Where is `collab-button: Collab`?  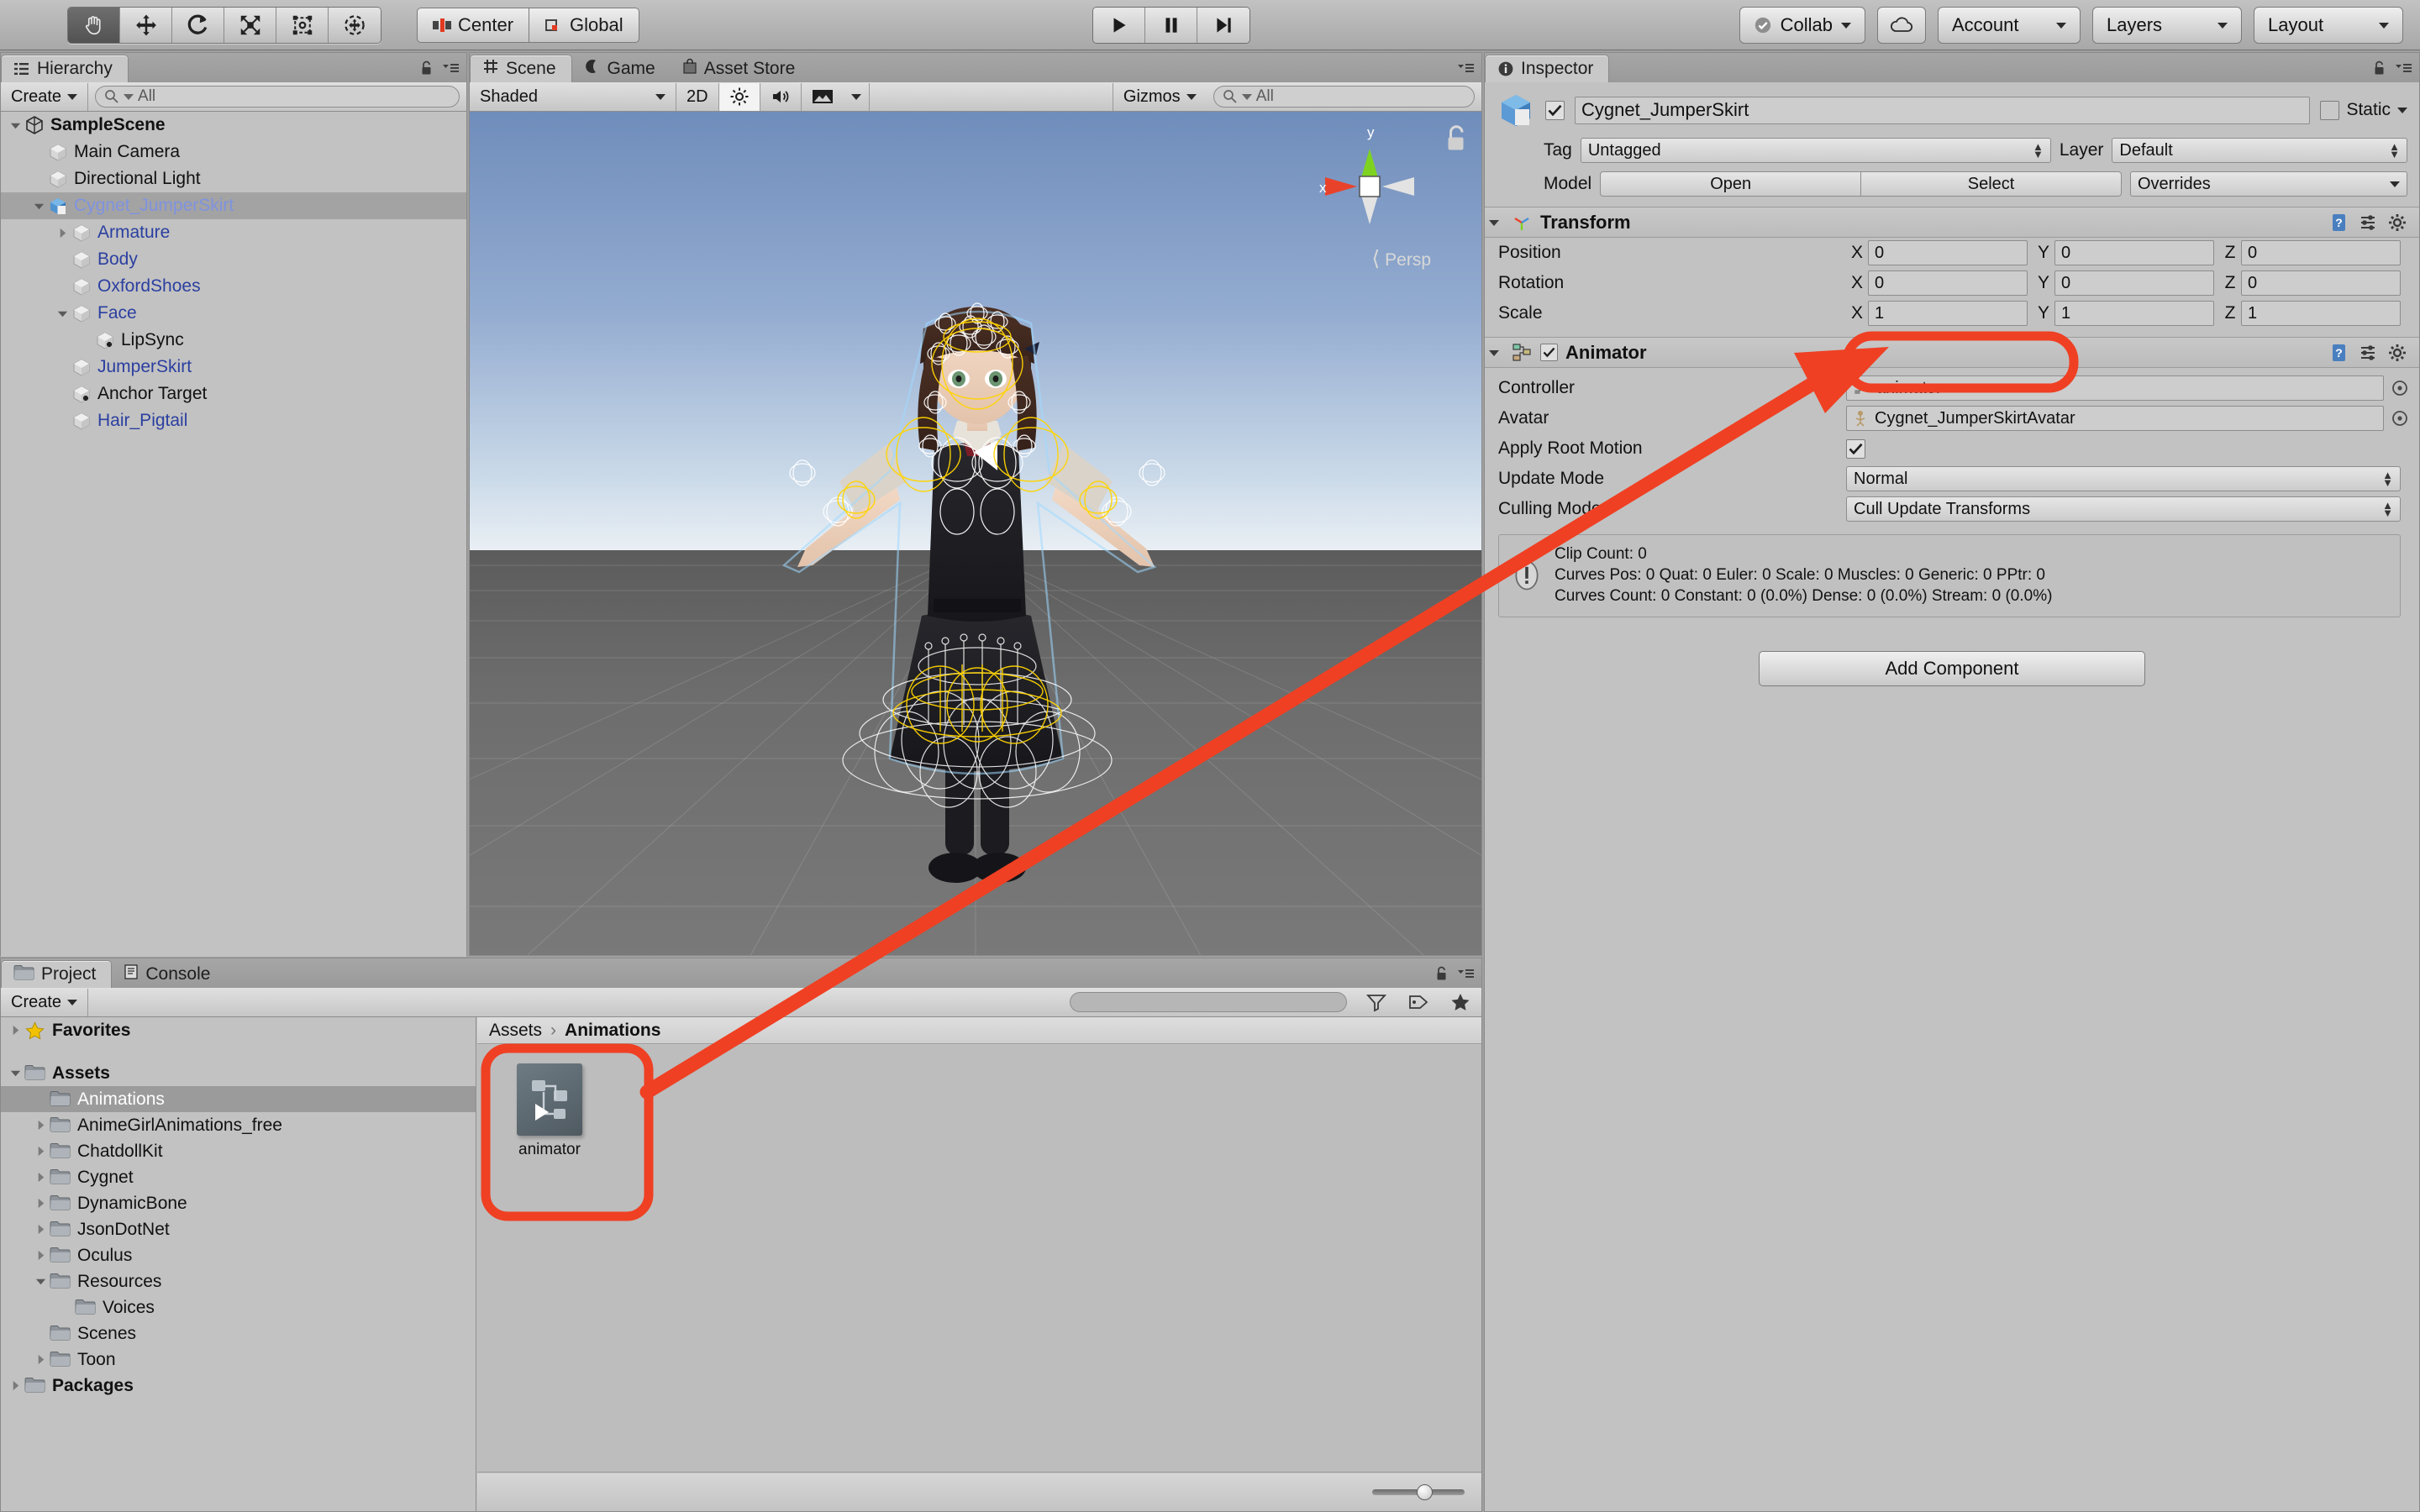
collab-button: Collab is located at coordinates (1802, 25).